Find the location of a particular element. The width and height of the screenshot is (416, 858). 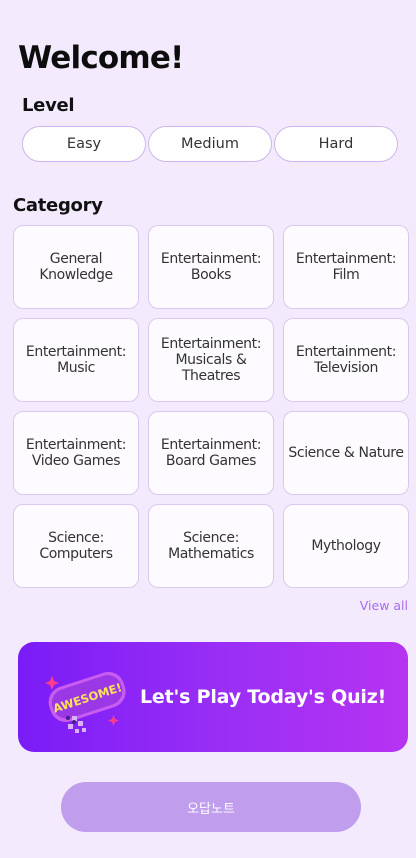

category-card-mathematics: Science: Mathematics is located at coordinates (211, 546).